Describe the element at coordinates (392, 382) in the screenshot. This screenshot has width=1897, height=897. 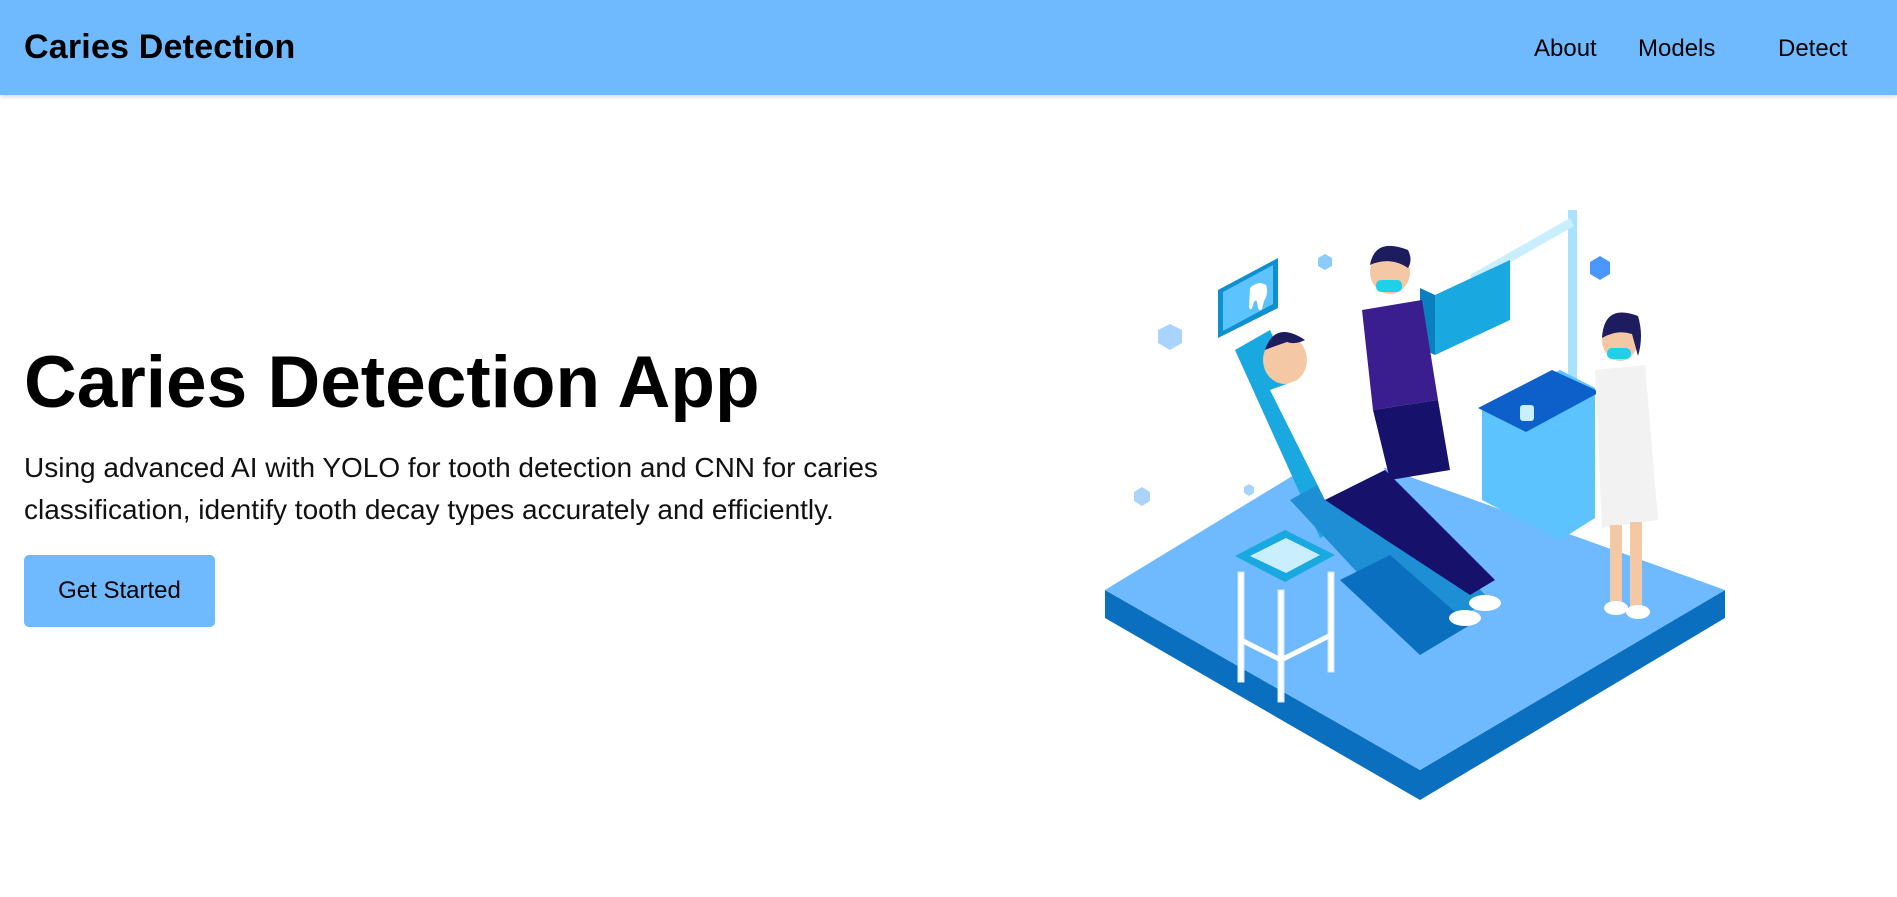
I see `hero-title: Caries Detection App` at that location.